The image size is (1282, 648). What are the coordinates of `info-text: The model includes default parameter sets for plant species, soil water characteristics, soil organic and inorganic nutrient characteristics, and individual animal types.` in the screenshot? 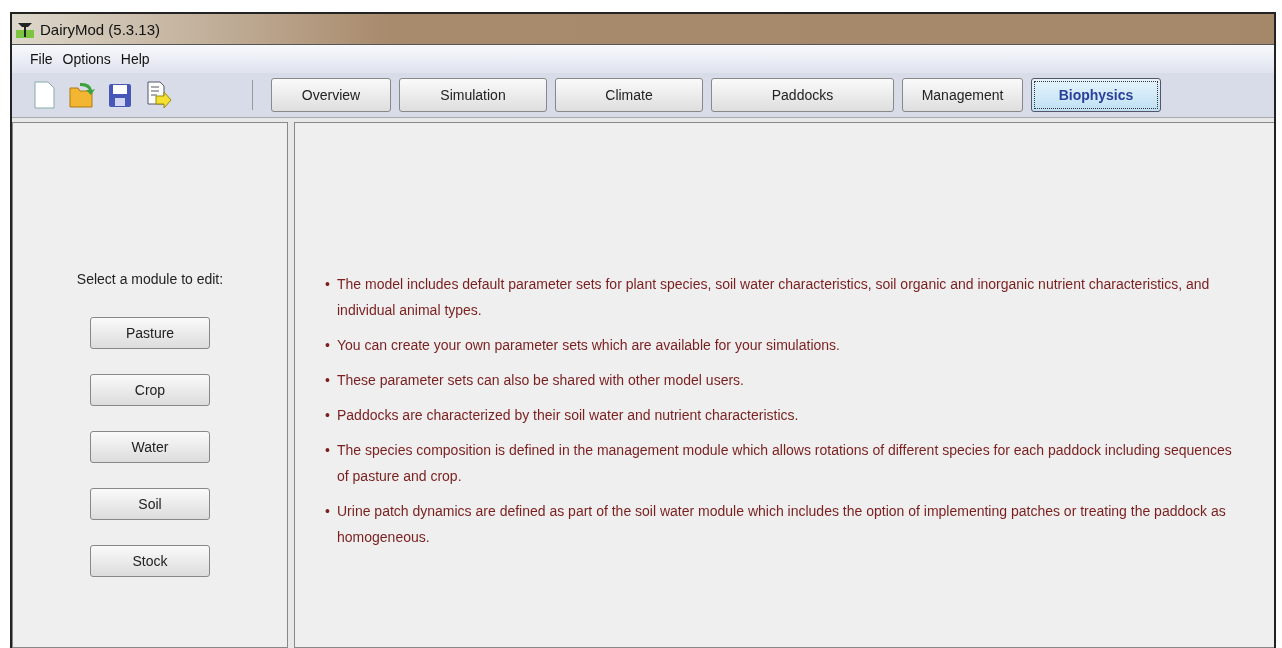 It's located at (774, 297).